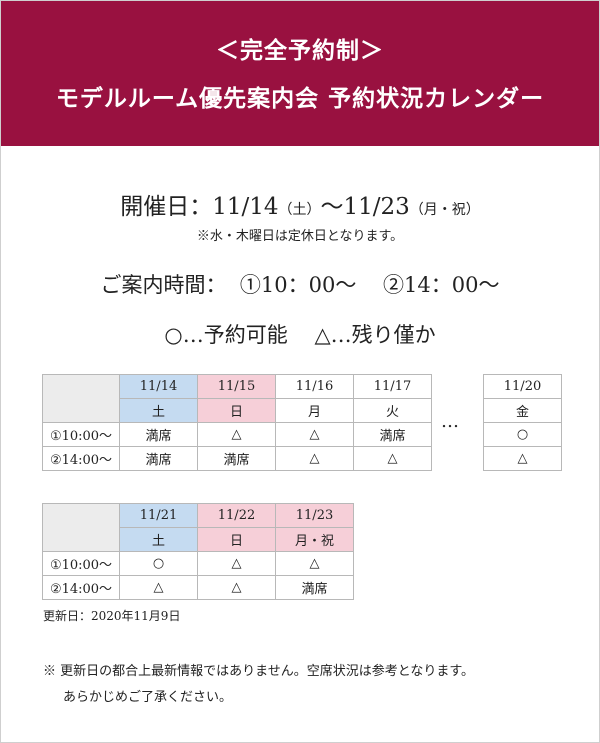 This screenshot has width=600, height=743. I want to click on header-title: モデルルーム優先案内会 予約状況カレンダー, so click(300, 98).